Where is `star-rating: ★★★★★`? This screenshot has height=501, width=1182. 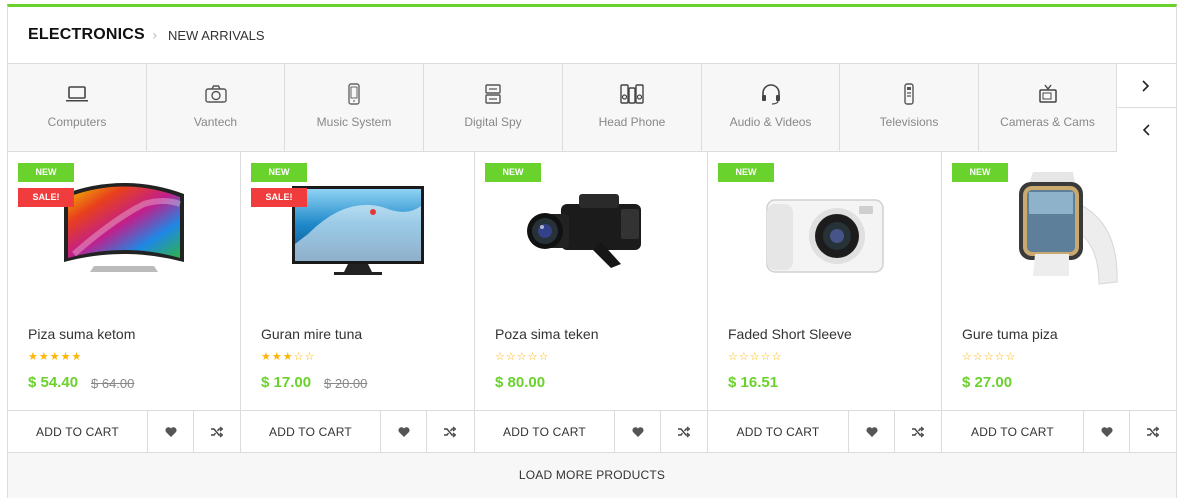 star-rating: ★★★★★ is located at coordinates (55, 356).